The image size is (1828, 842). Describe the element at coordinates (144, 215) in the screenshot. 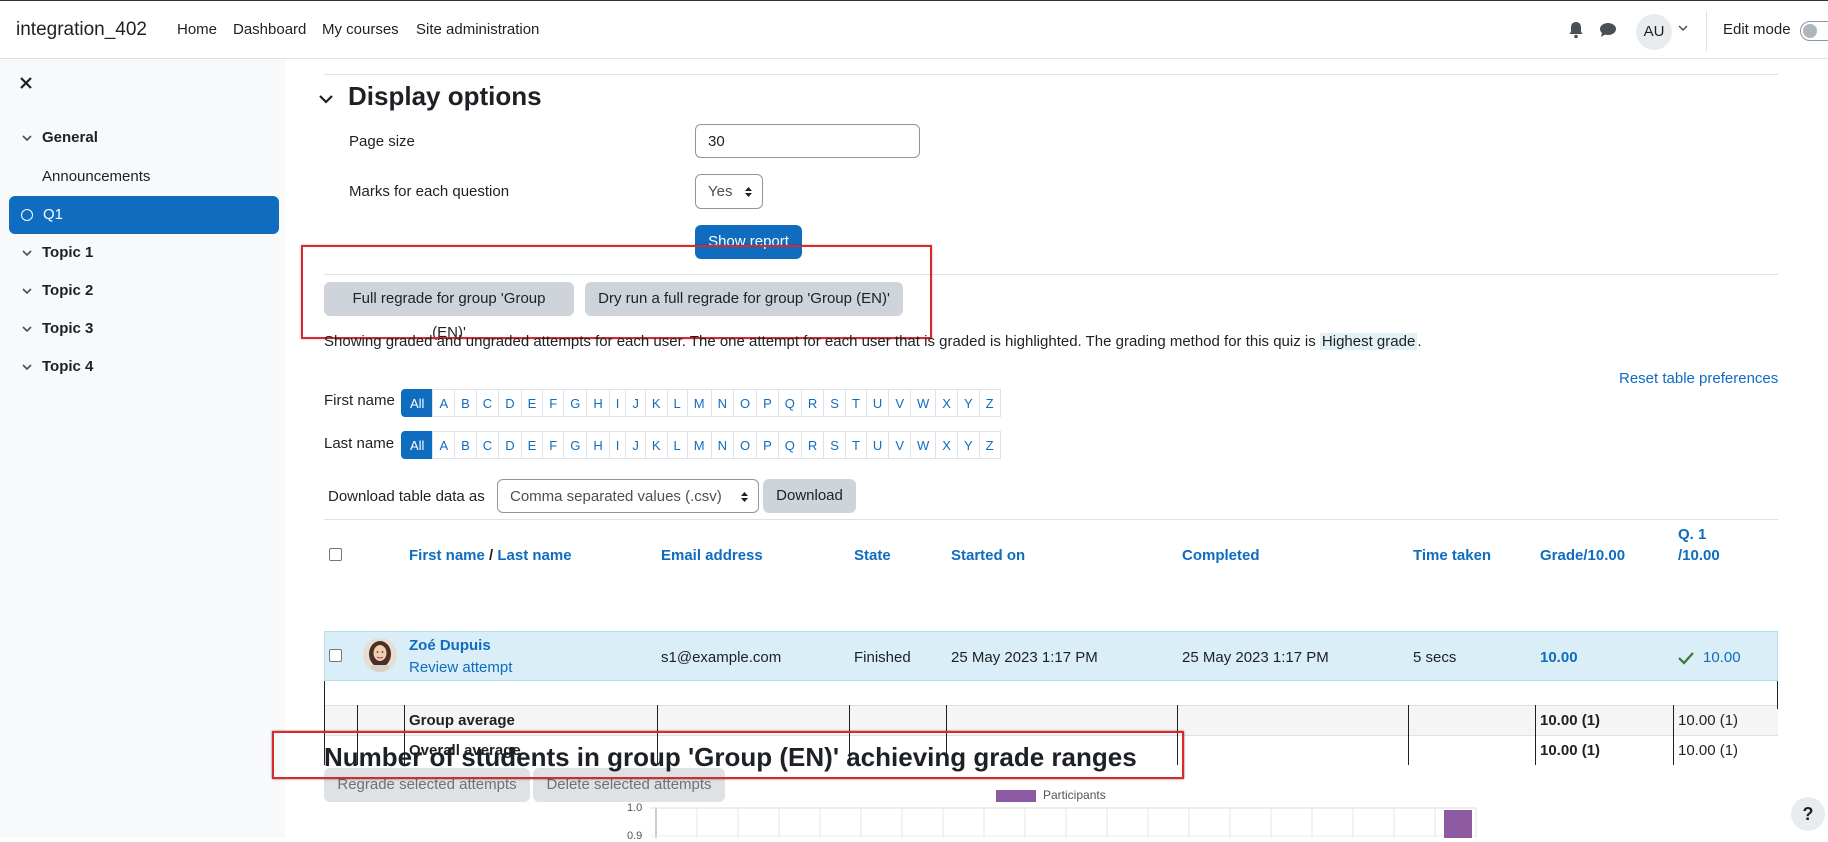

I see `sidebar-item-q1: Q1` at that location.